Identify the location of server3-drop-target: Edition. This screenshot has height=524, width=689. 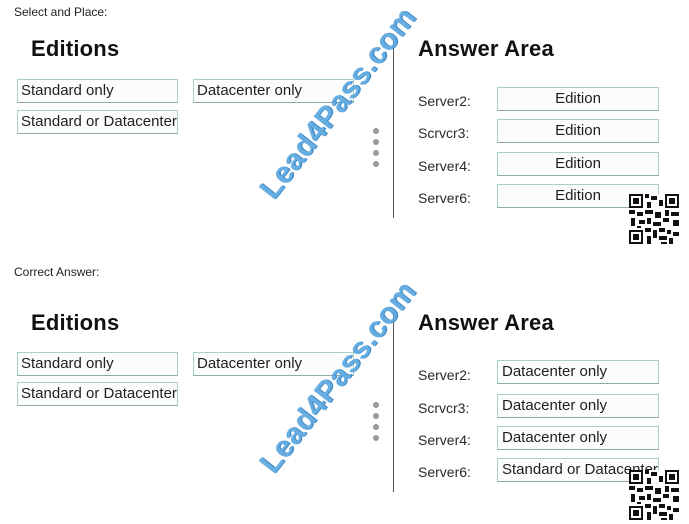
(578, 131).